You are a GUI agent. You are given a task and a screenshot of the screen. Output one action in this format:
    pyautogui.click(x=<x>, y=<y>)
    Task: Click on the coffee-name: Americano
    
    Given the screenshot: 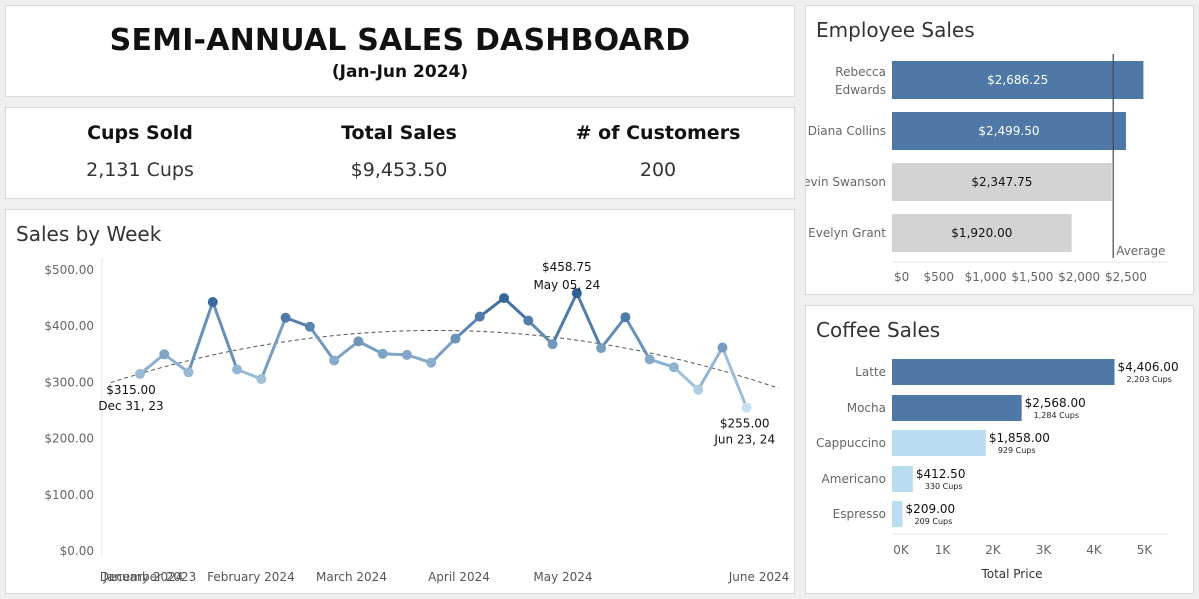 What is the action you would take?
    pyautogui.click(x=854, y=479)
    